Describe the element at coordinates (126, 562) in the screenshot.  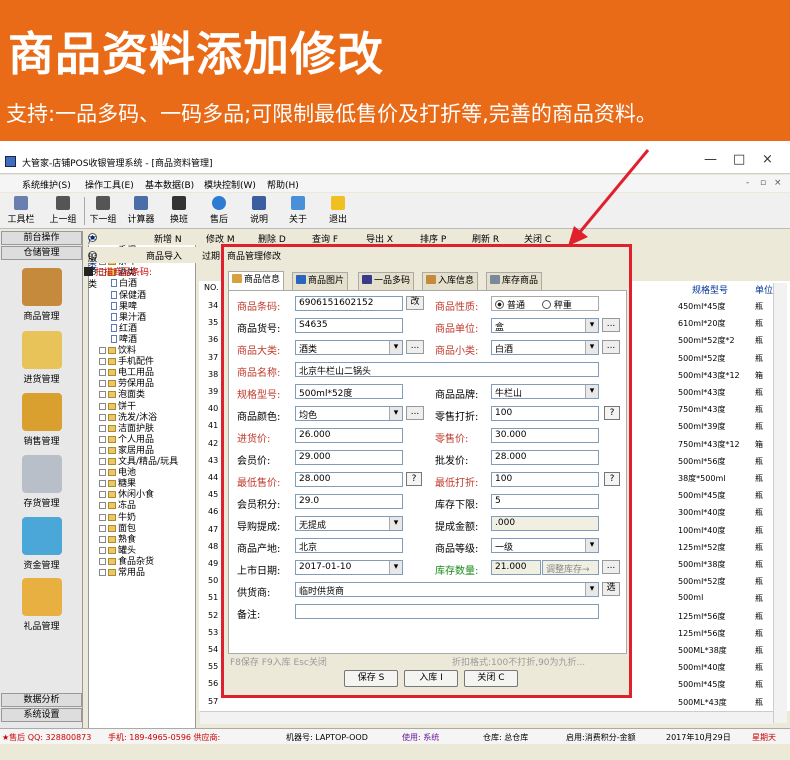
I see `tree-item: 食品杂货` at that location.